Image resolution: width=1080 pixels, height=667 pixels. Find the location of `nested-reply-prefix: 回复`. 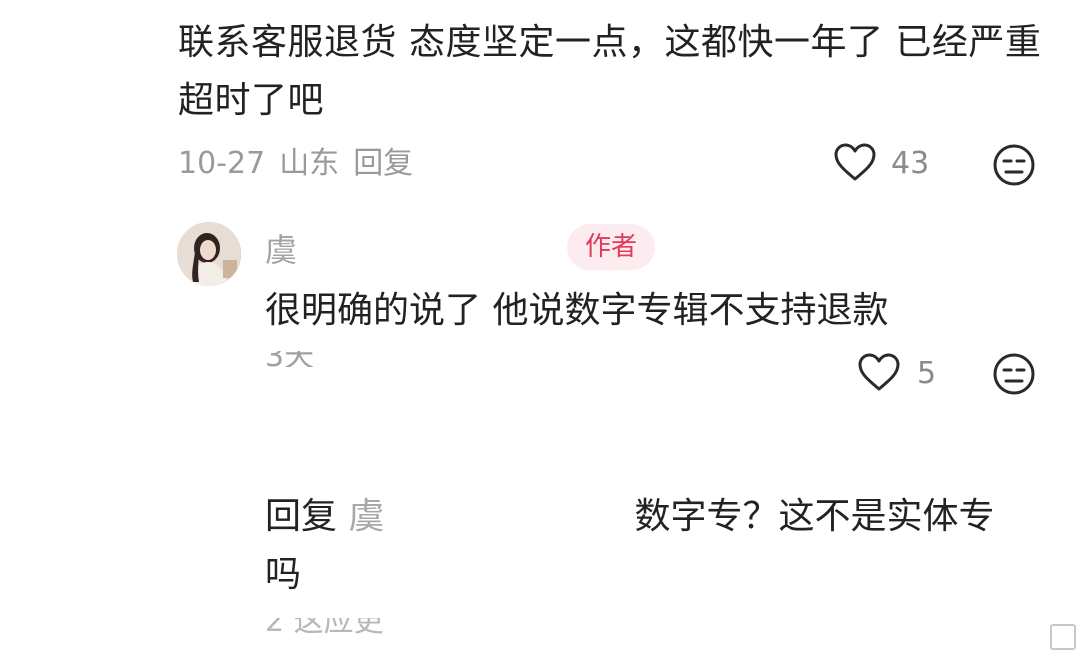

nested-reply-prefix: 回复 is located at coordinates (301, 516).